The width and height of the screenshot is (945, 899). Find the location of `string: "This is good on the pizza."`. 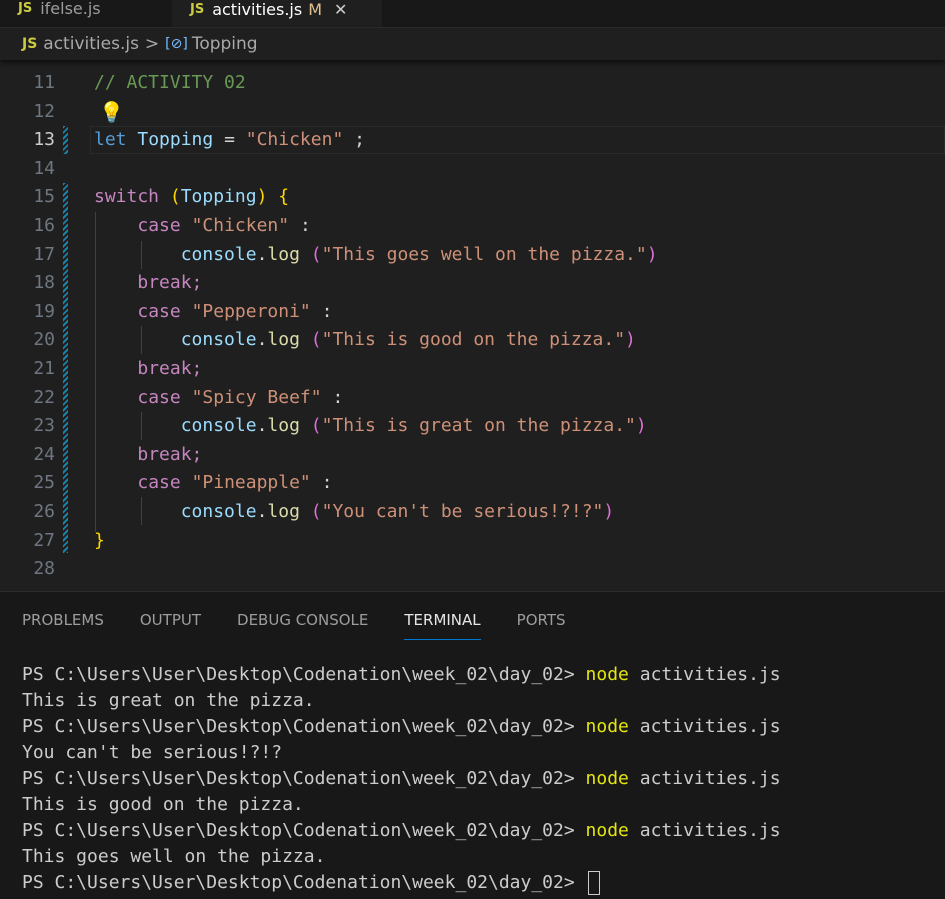

string: "This is good on the pizza." is located at coordinates (473, 340).